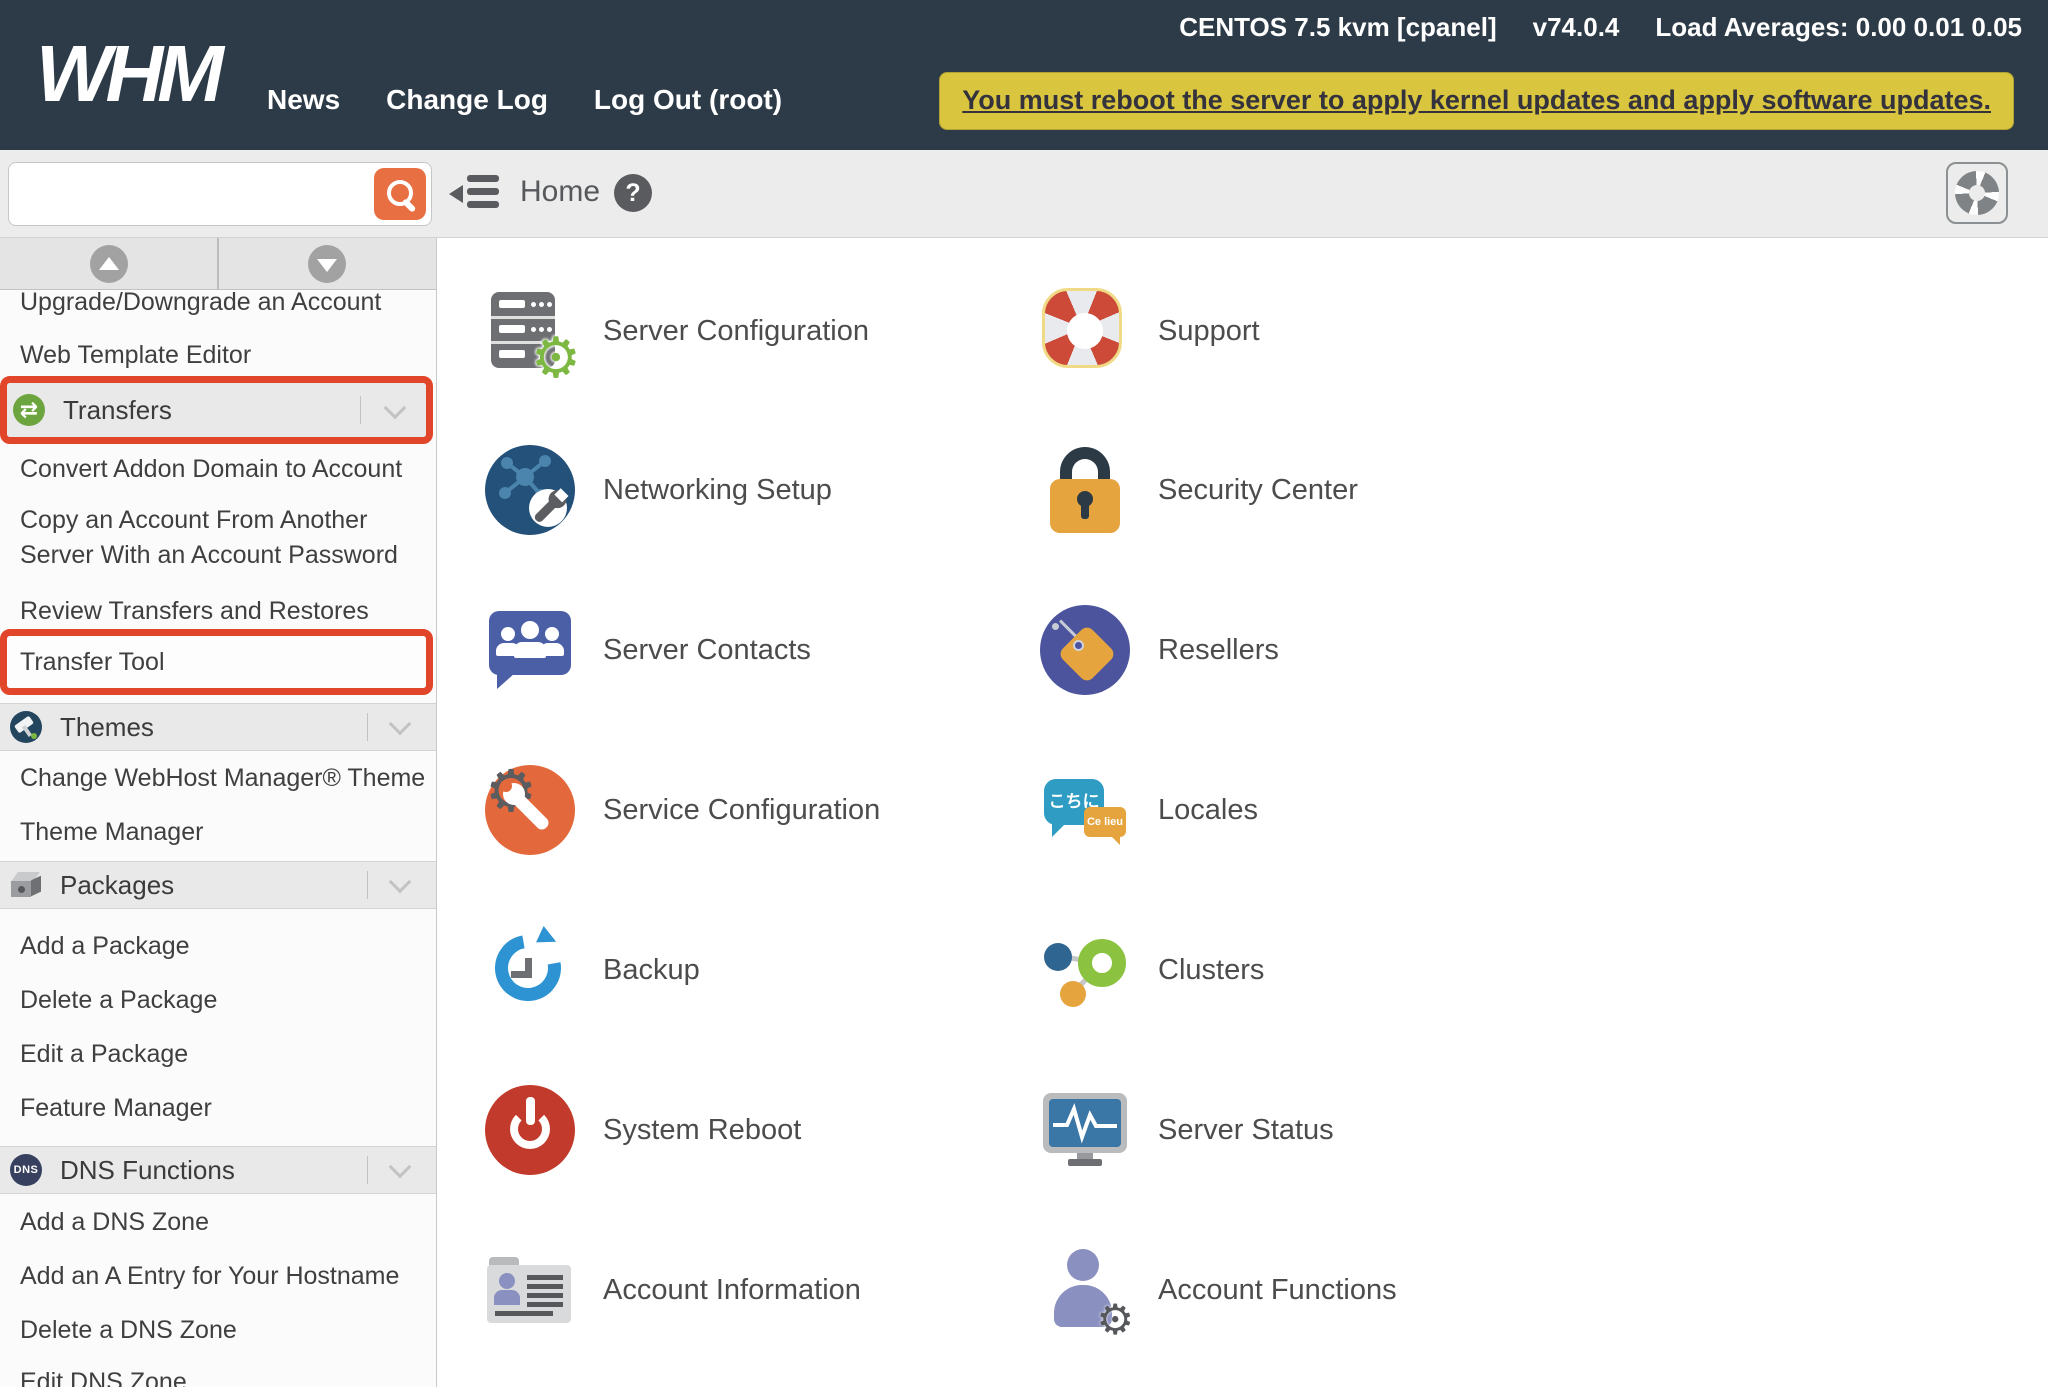  What do you see at coordinates (1085, 490) in the screenshot?
I see `security-center-lock-icon` at bounding box center [1085, 490].